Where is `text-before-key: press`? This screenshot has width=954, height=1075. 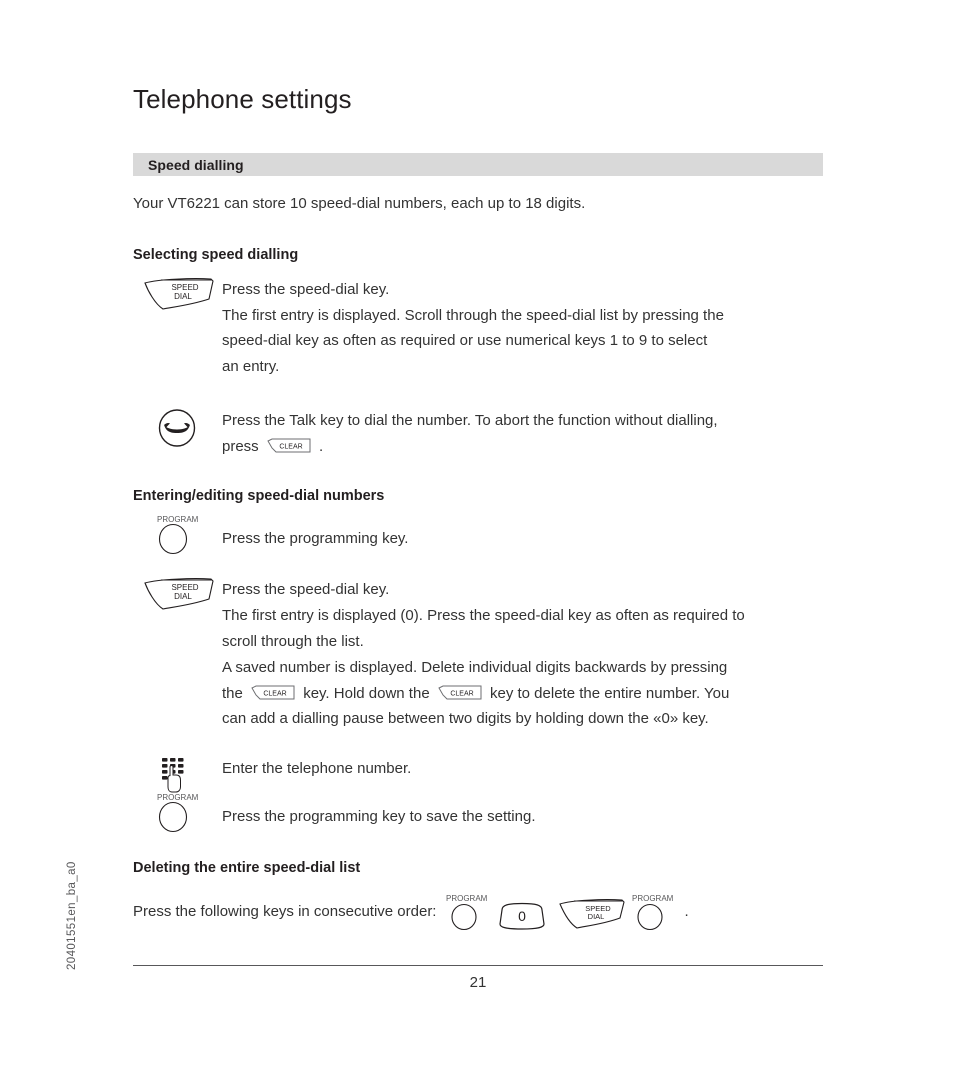 text-before-key: press is located at coordinates (242, 446).